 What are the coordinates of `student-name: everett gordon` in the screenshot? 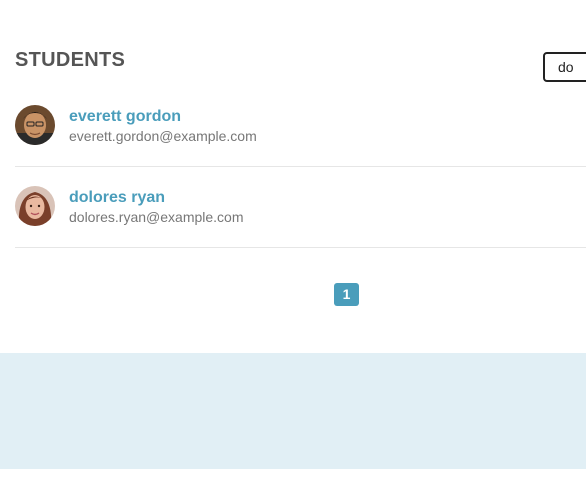 It's located at (125, 117).